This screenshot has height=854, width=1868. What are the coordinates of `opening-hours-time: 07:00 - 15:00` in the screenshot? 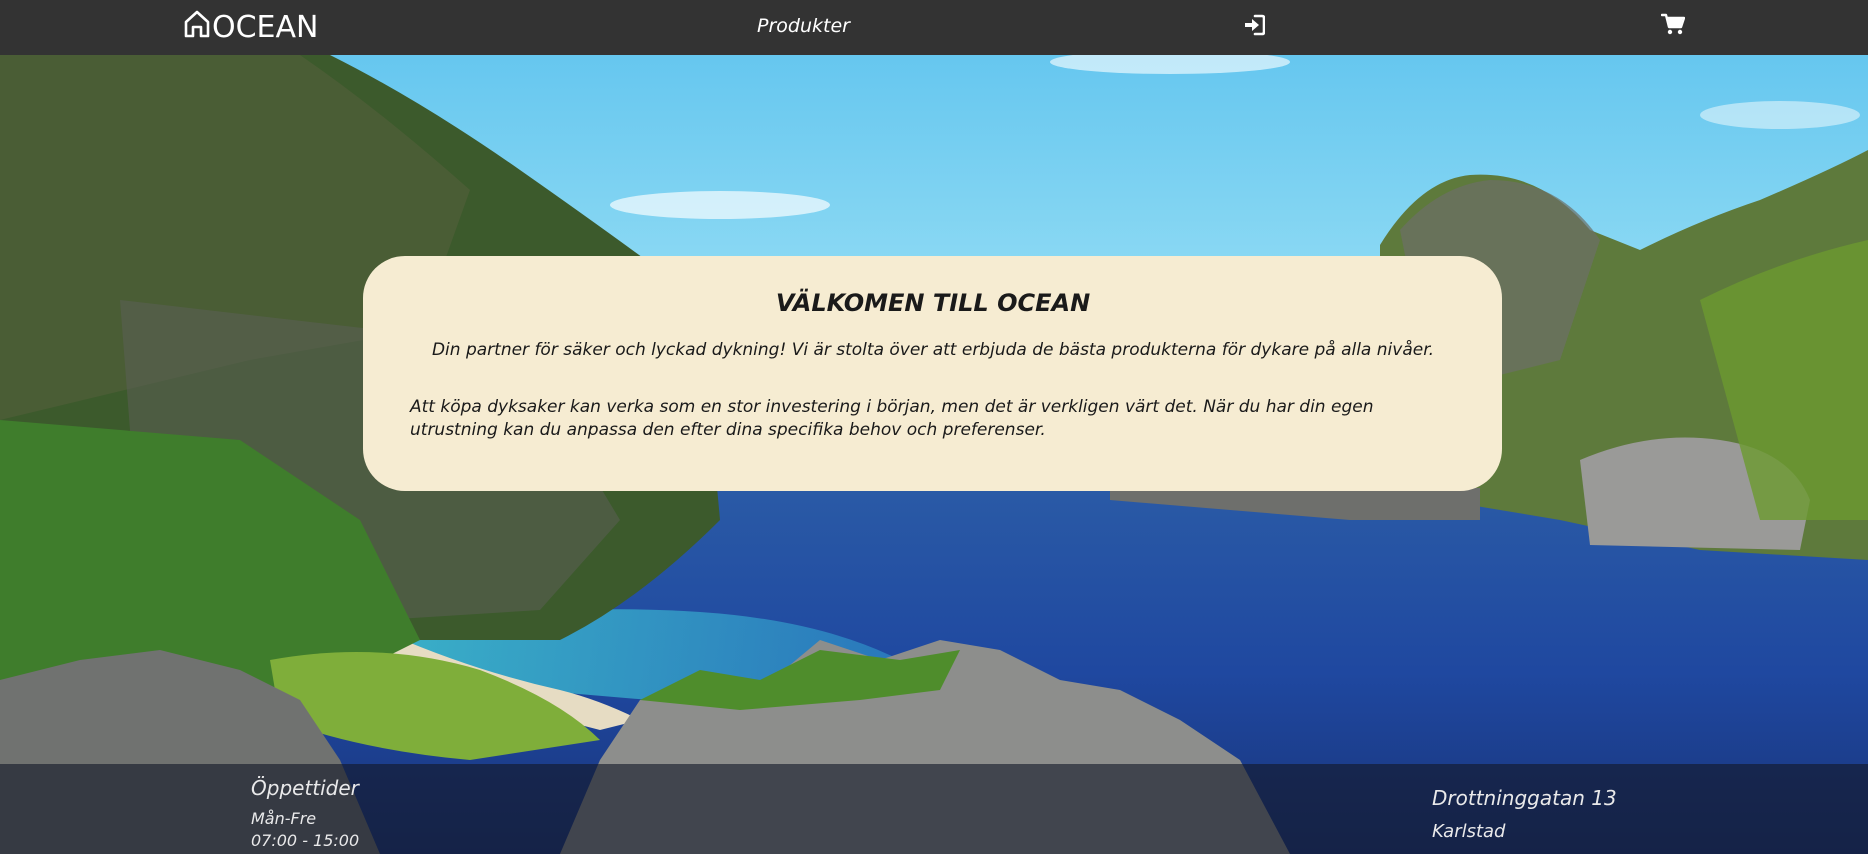 It's located at (305, 840).